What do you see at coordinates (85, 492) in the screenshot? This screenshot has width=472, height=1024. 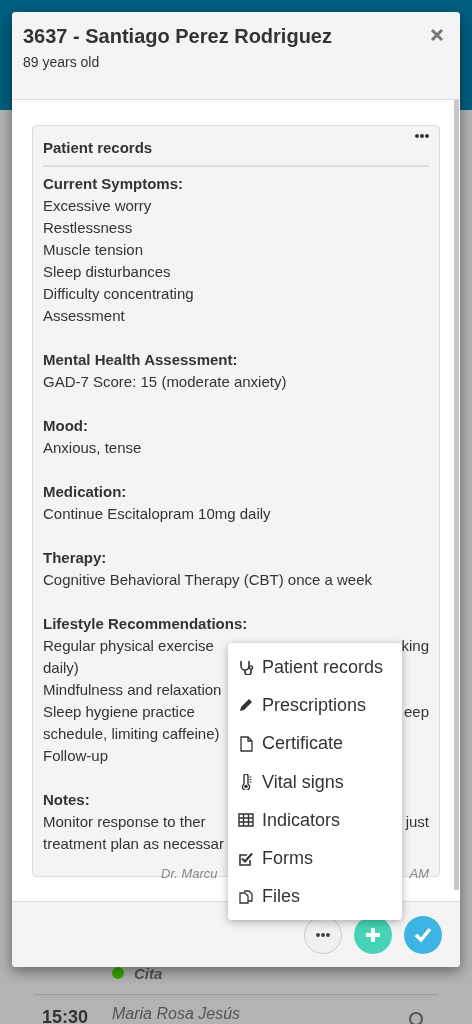 I see `section-heading: Medication:` at bounding box center [85, 492].